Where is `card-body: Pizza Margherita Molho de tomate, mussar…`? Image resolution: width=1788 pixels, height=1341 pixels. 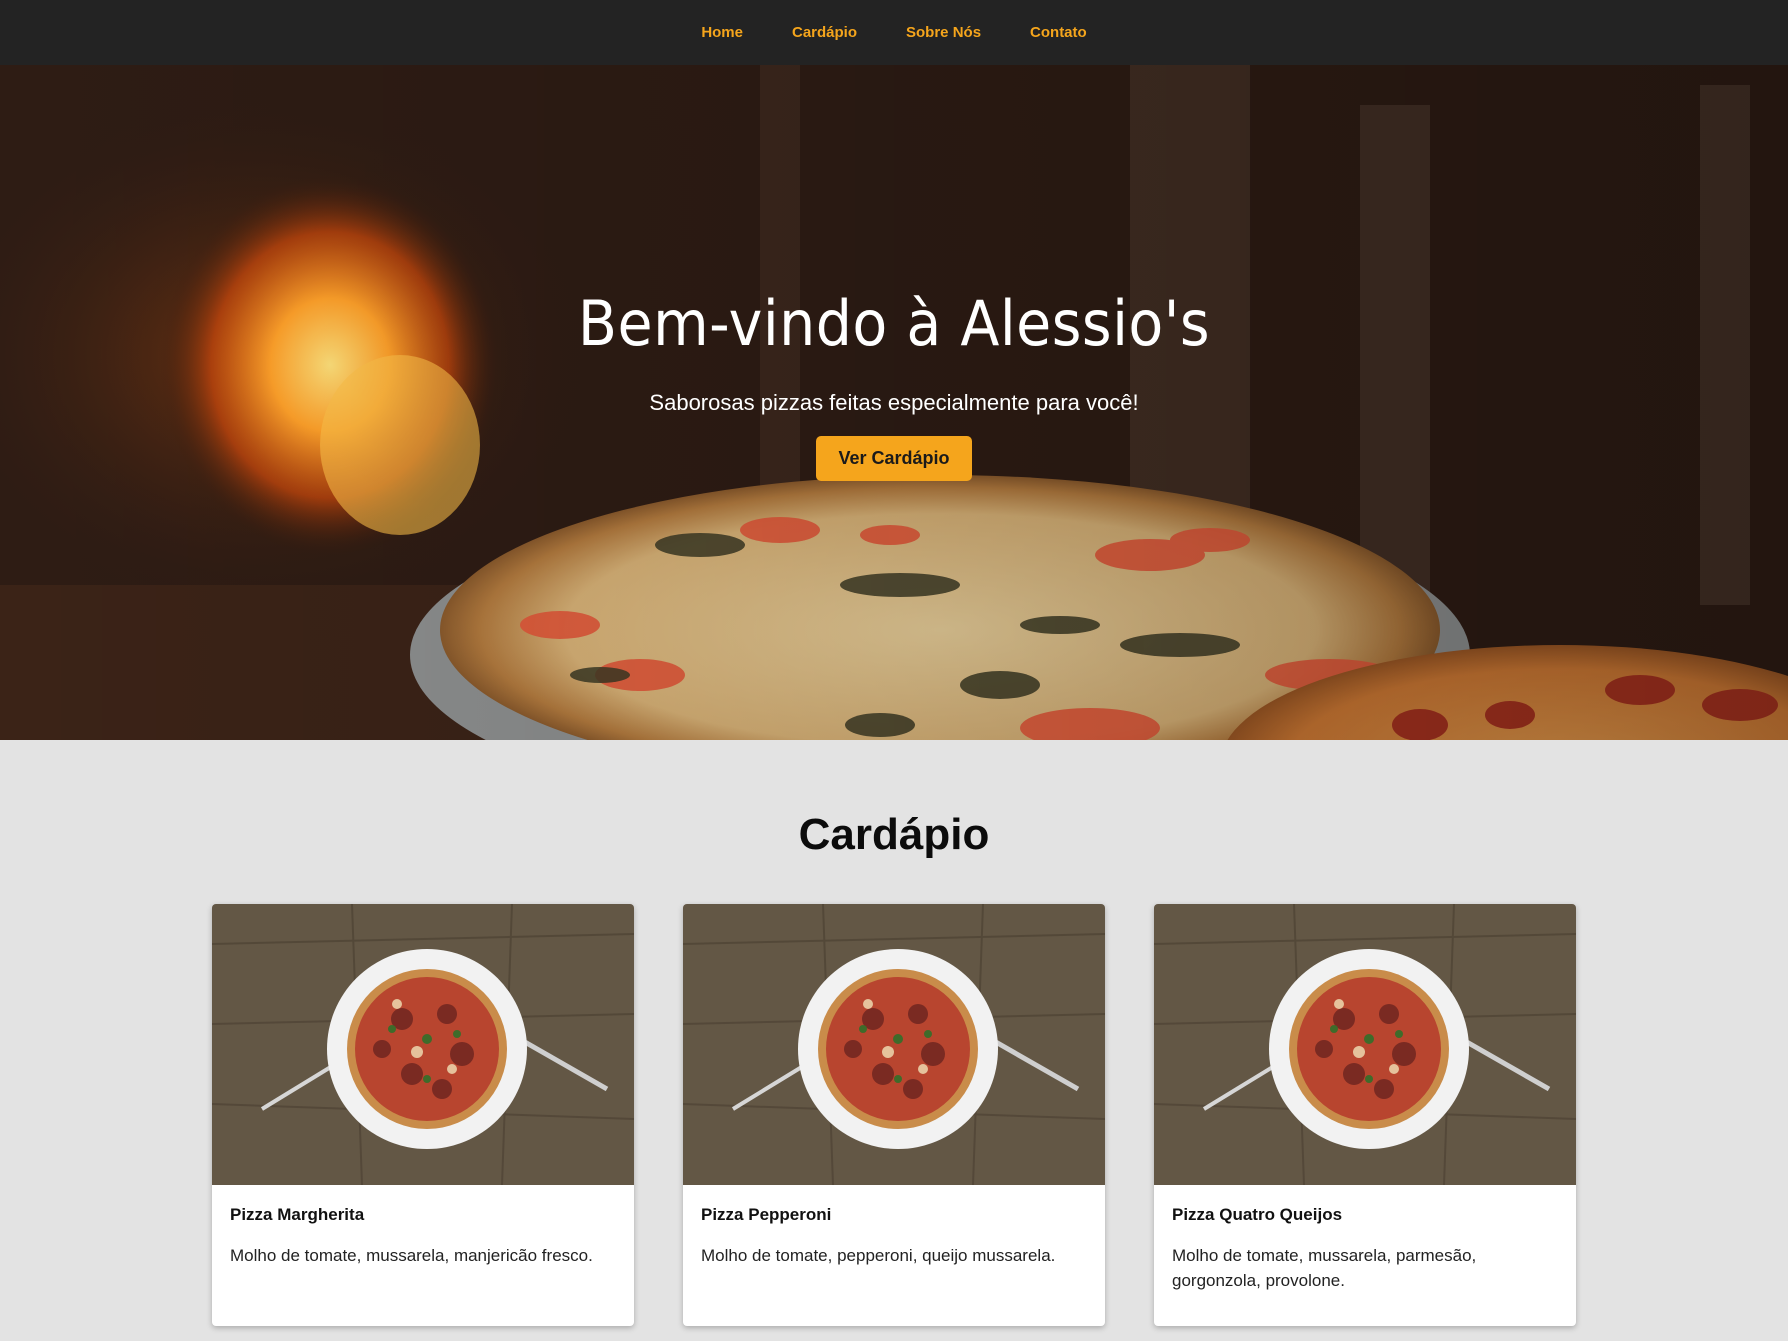 card-body: Pizza Margherita Molho de tomate, mussar… is located at coordinates (423, 1236).